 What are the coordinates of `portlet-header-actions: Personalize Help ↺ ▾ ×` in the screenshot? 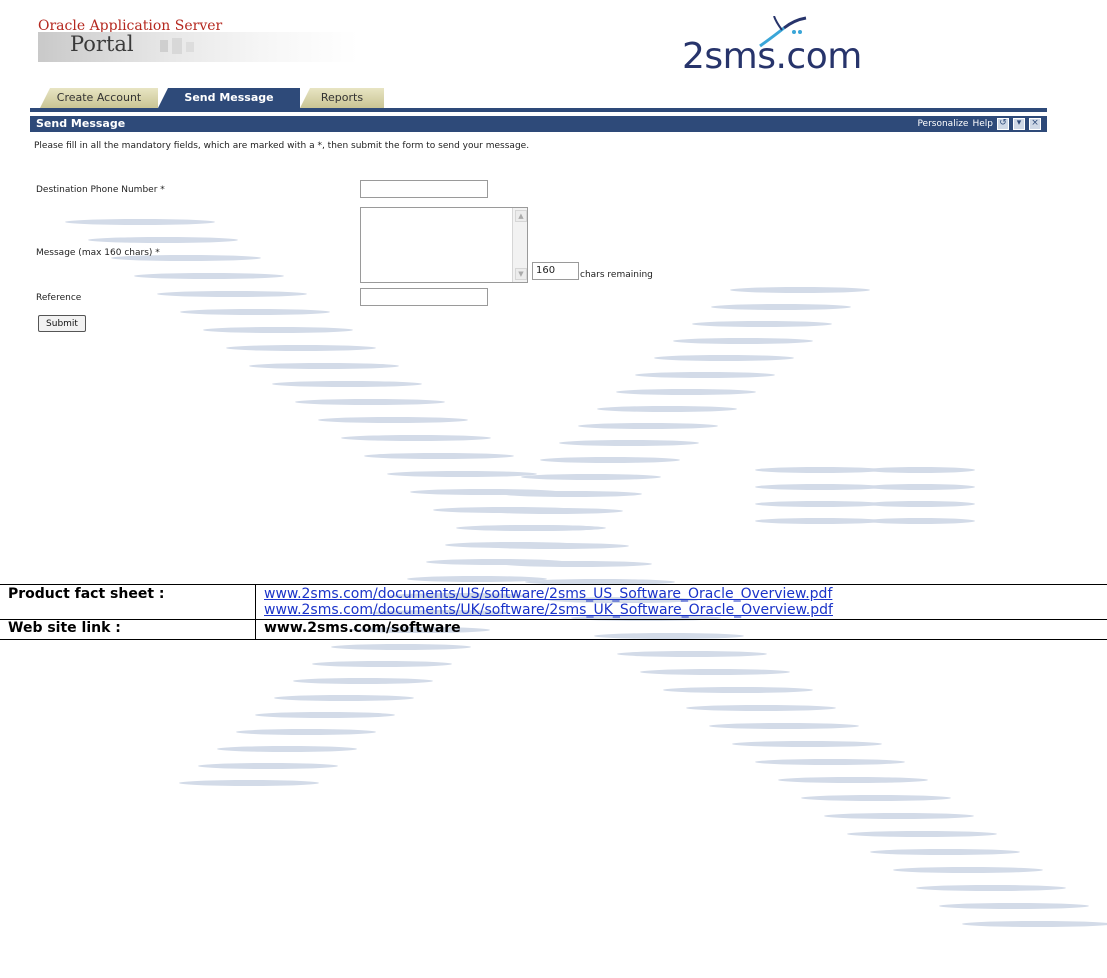 It's located at (979, 124).